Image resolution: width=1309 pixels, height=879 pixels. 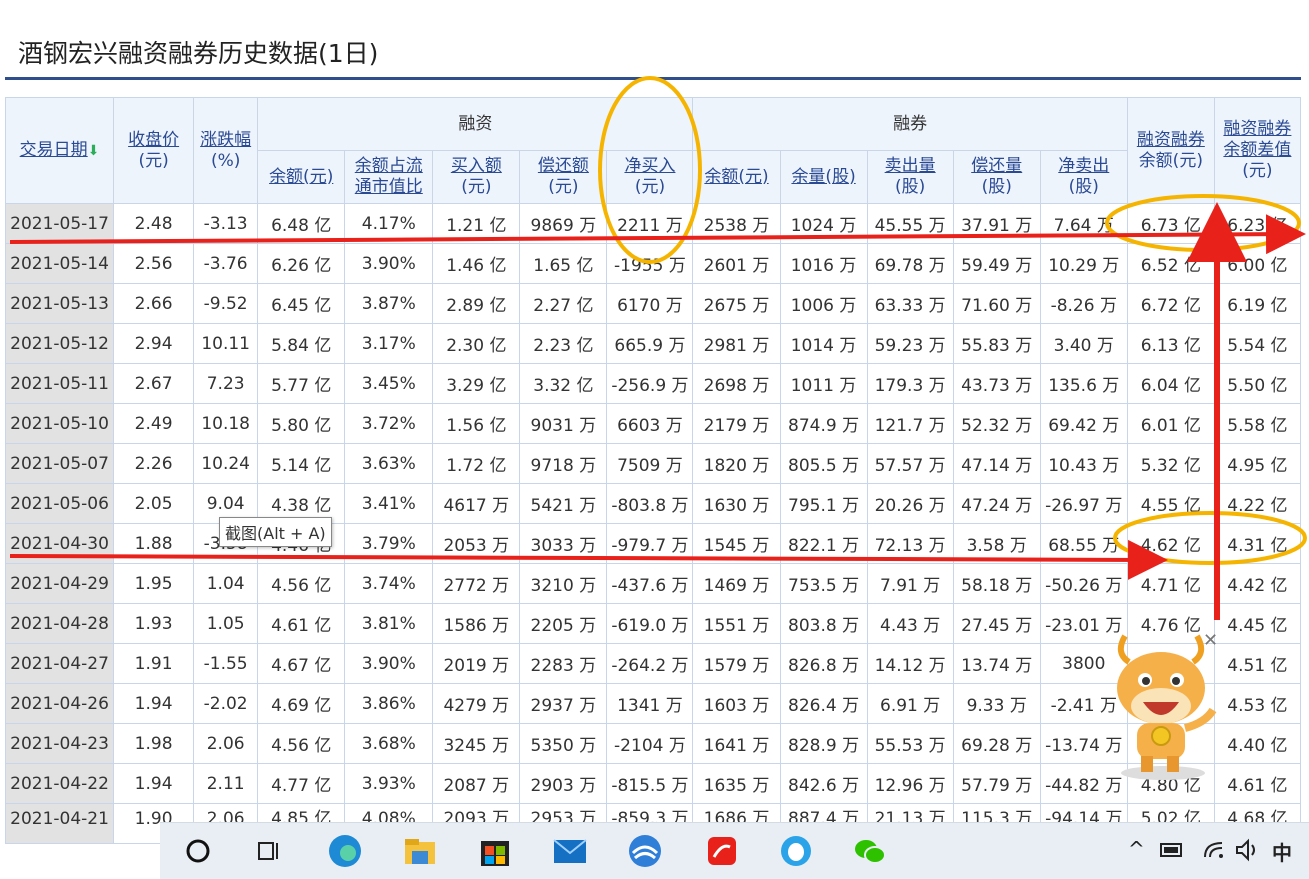 What do you see at coordinates (495, 851) in the screenshot?
I see `store-icon` at bounding box center [495, 851].